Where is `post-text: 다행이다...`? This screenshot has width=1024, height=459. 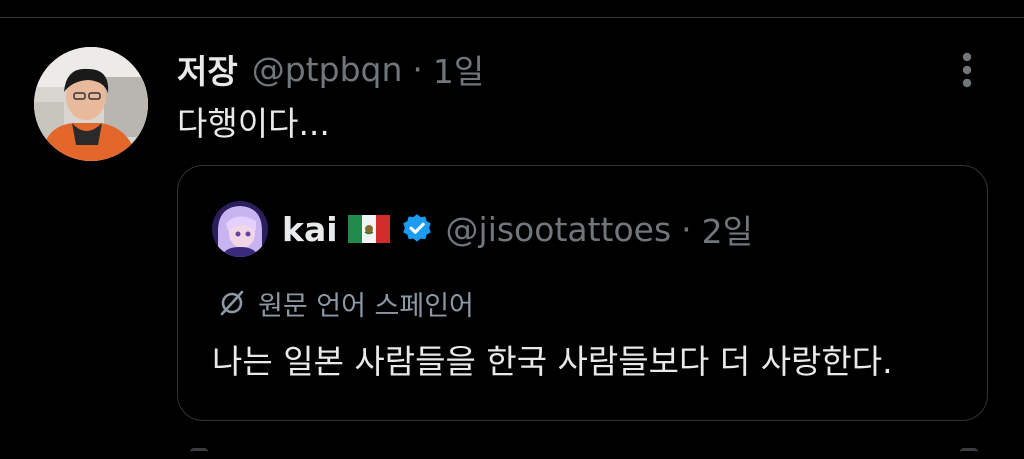 post-text: 다행이다... is located at coordinates (253, 123).